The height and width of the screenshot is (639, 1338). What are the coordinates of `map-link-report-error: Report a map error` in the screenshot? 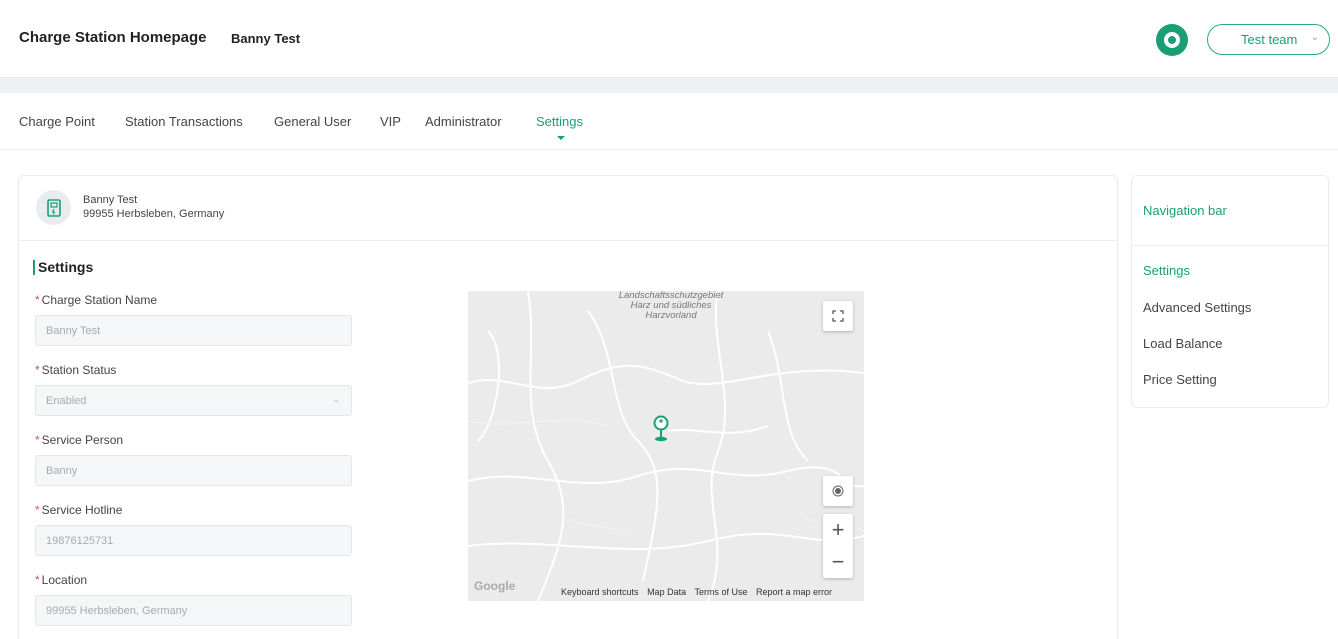 It's located at (794, 592).